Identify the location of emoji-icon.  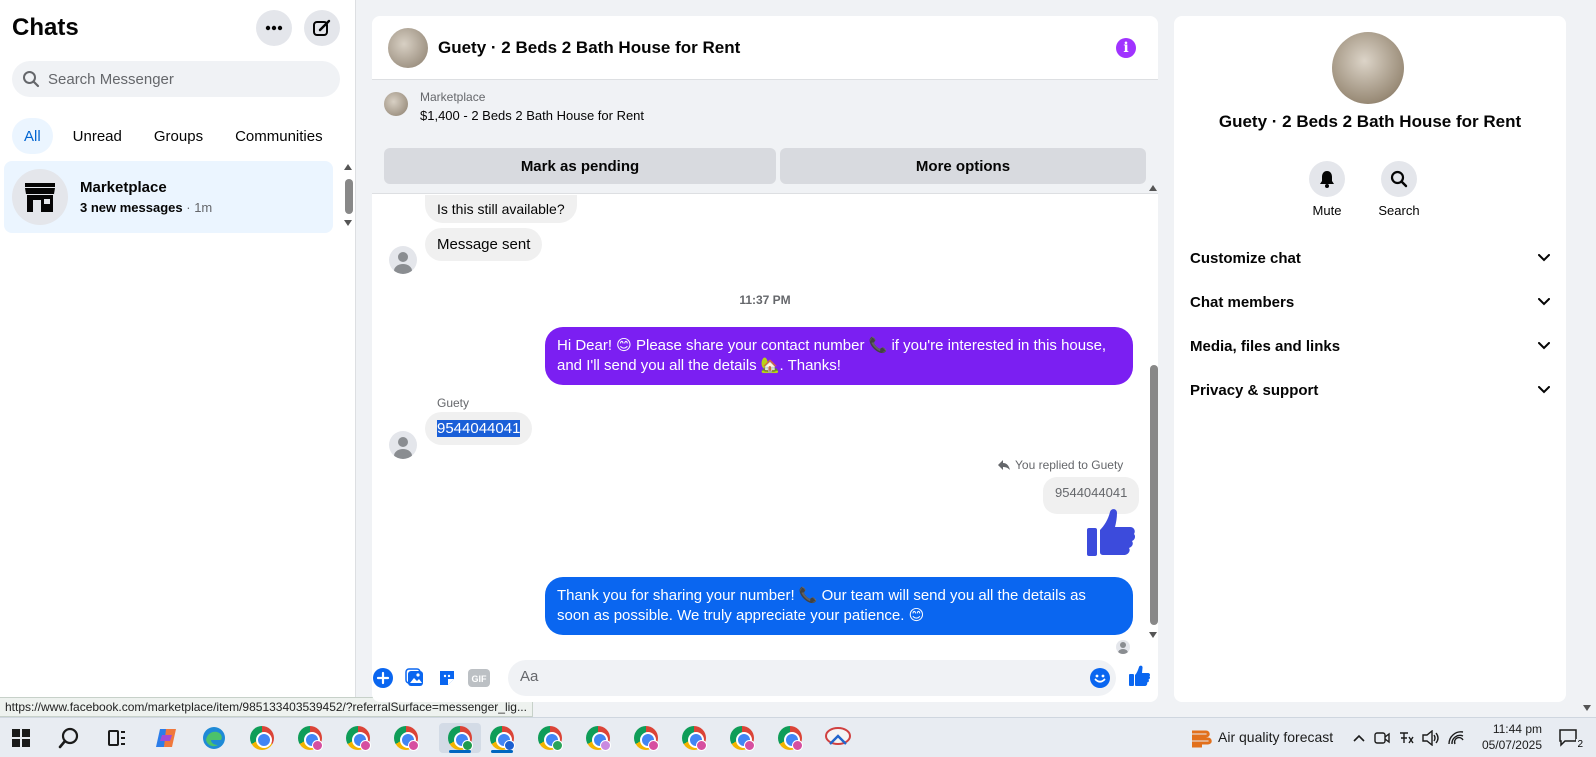
(1100, 678).